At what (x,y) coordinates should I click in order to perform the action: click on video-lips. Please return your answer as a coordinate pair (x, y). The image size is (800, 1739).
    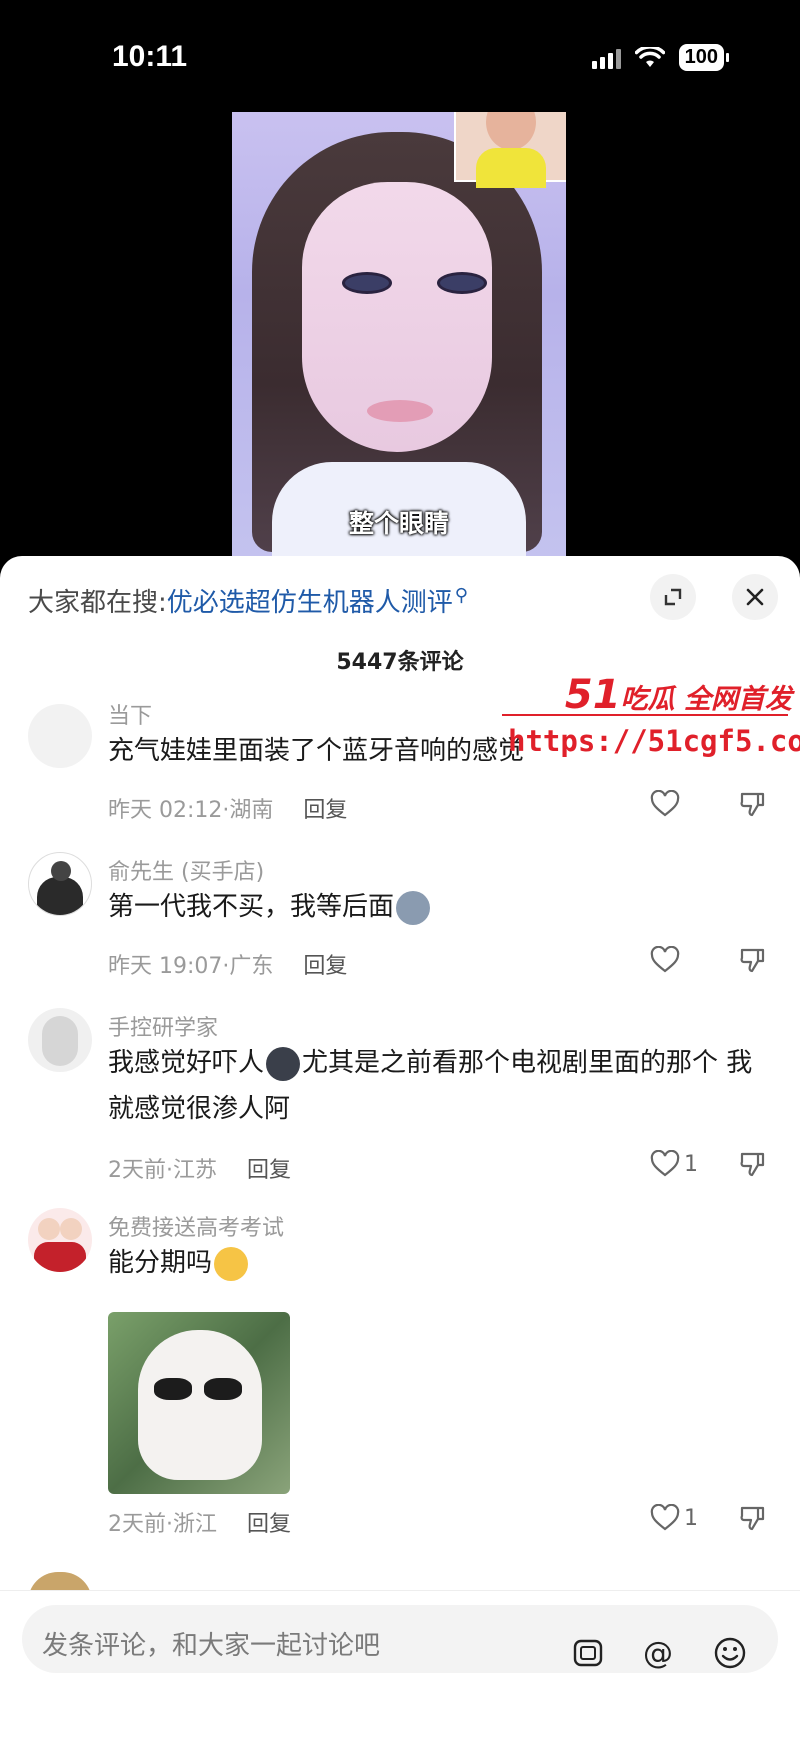
    Looking at the image, I should click on (400, 411).